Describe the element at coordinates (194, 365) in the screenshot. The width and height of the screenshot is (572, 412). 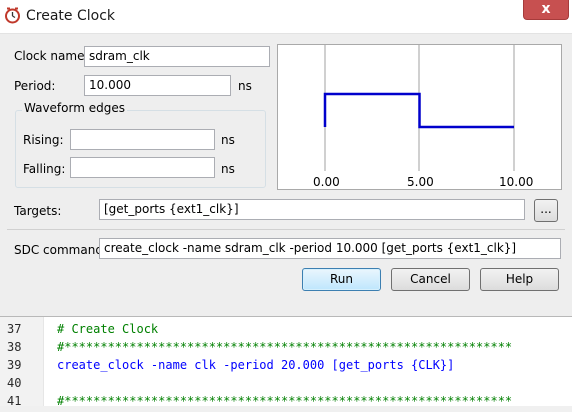
I see `command-keyword: create_clock -name clk -period 20.000` at that location.